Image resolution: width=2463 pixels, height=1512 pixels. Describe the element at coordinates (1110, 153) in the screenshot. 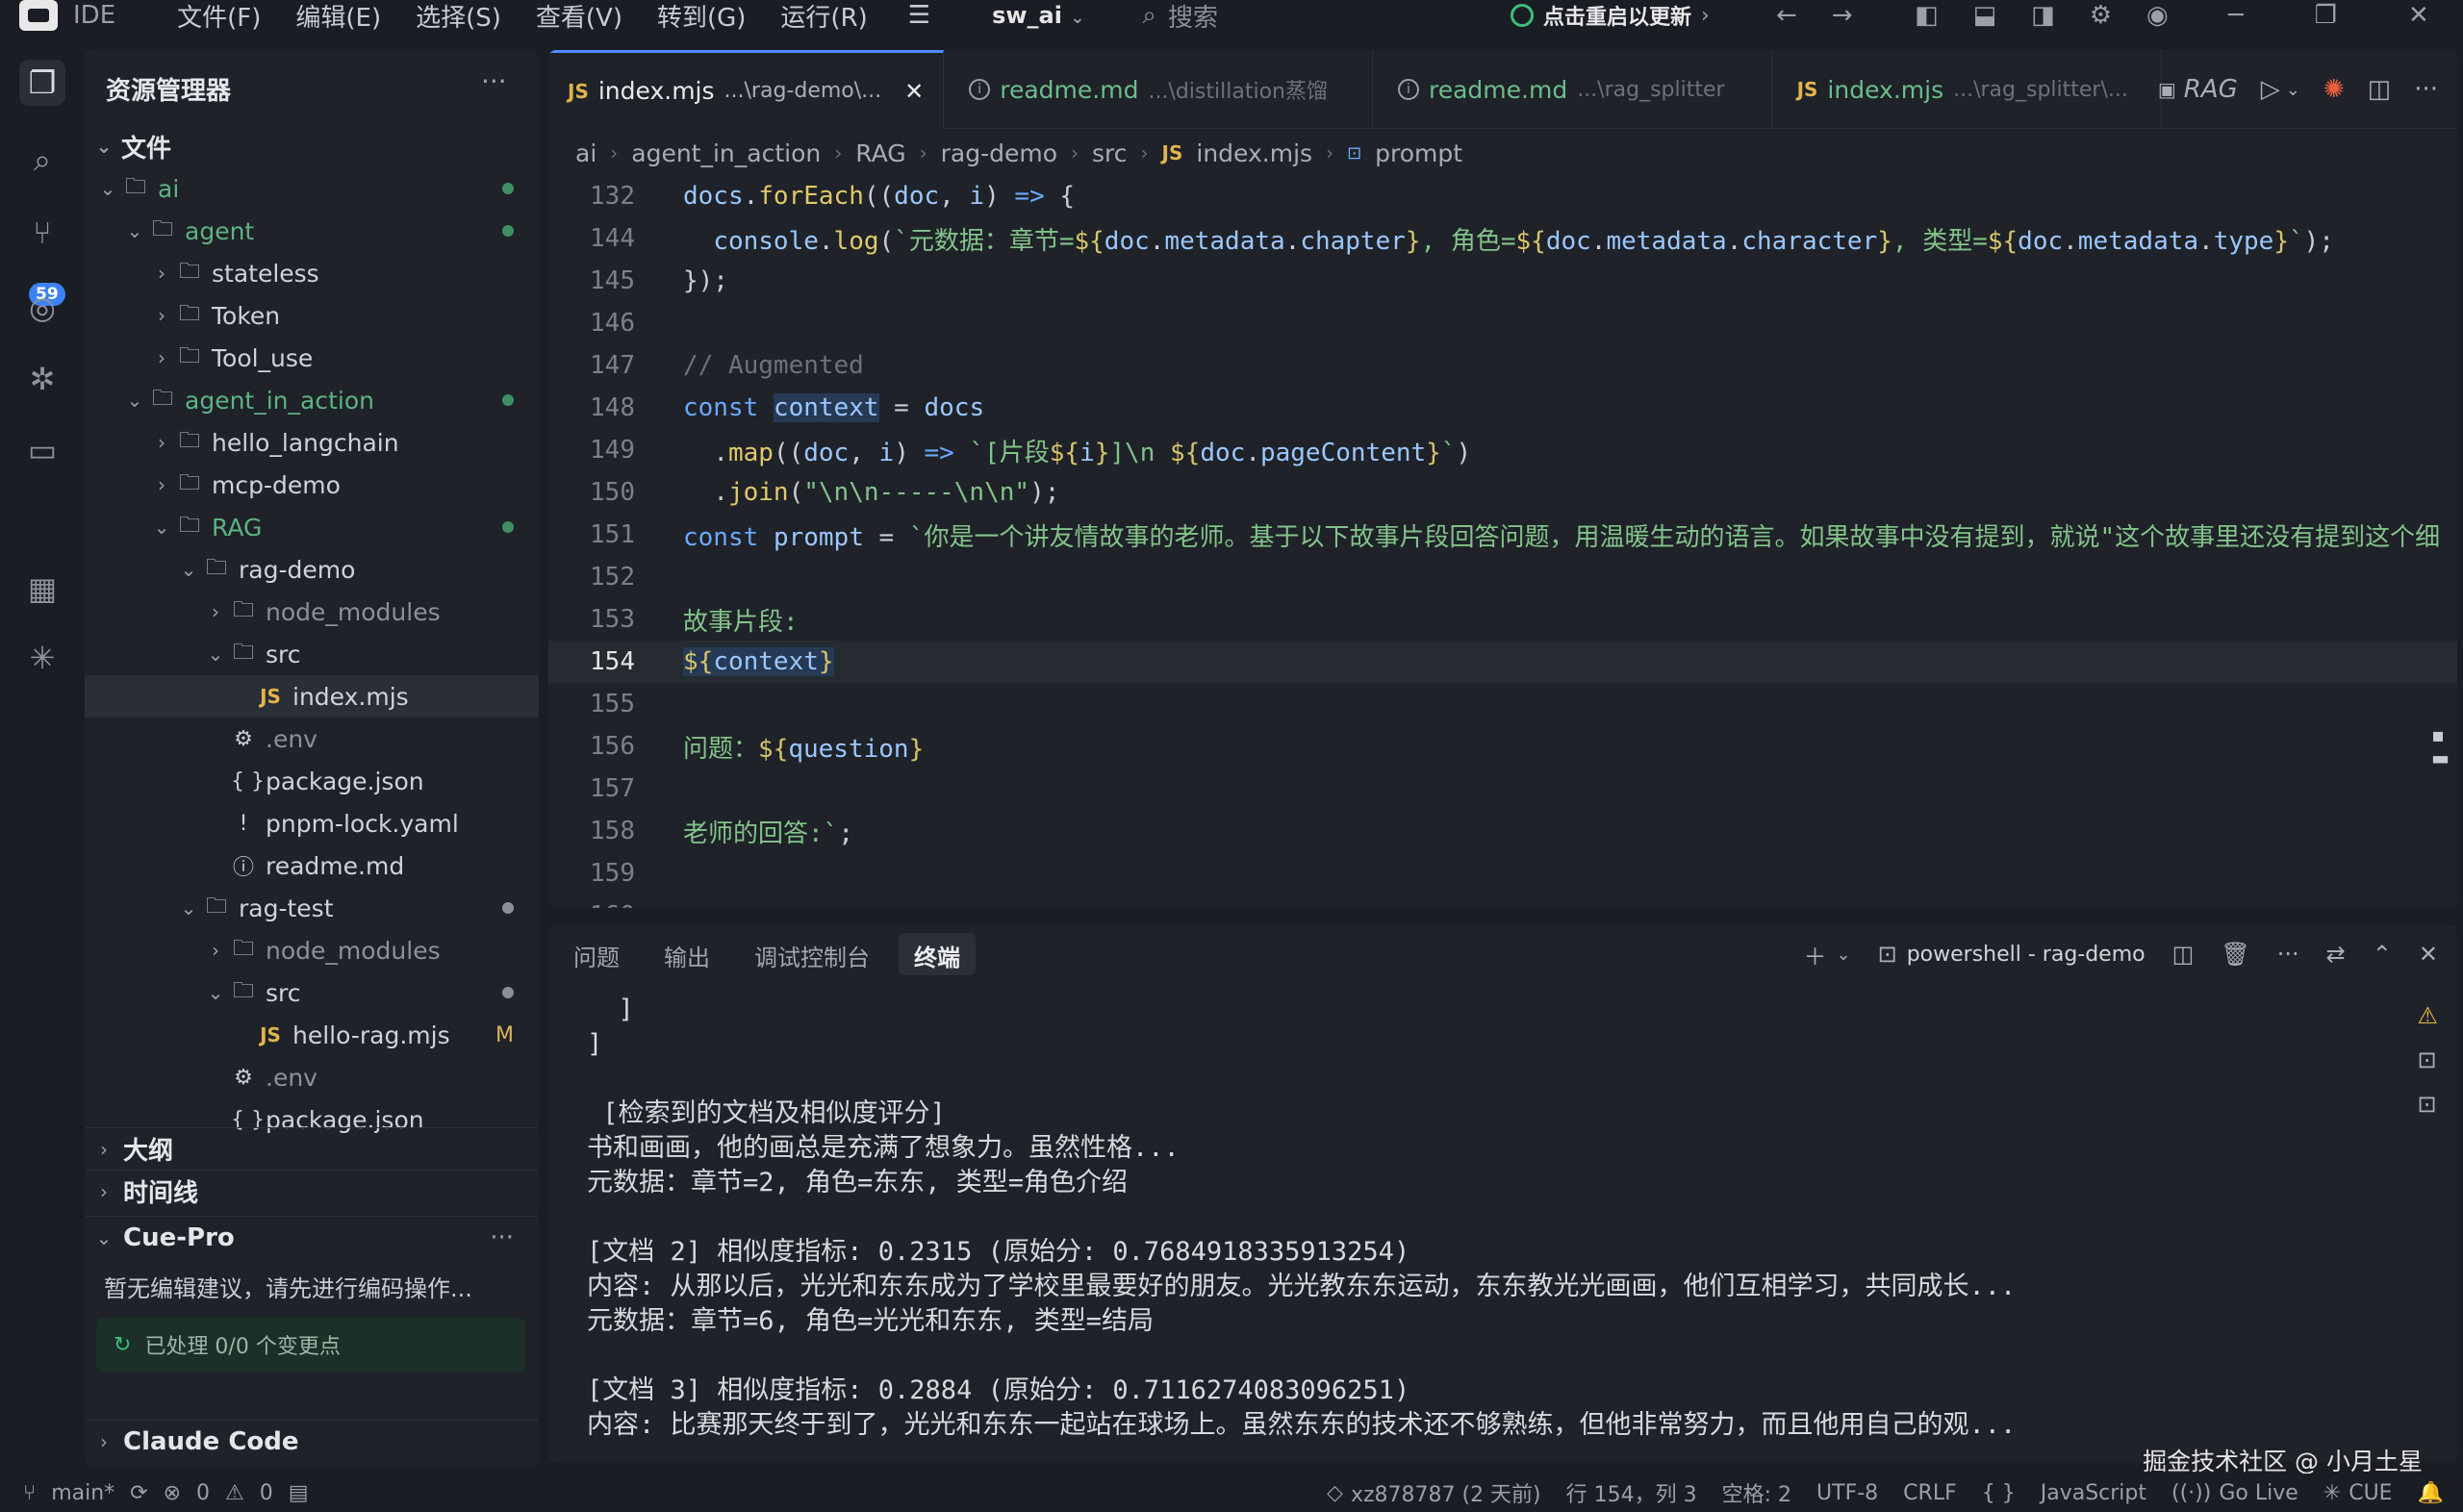

I see `breadcrumb-item: src` at that location.